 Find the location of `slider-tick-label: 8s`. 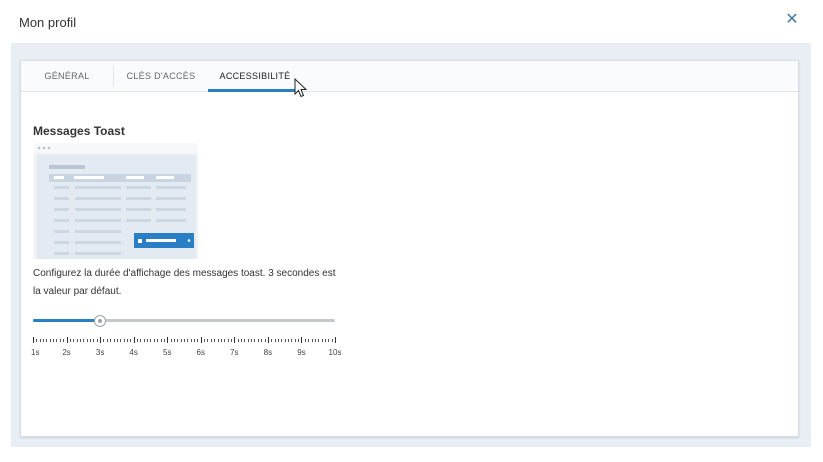

slider-tick-label: 8s is located at coordinates (268, 352).